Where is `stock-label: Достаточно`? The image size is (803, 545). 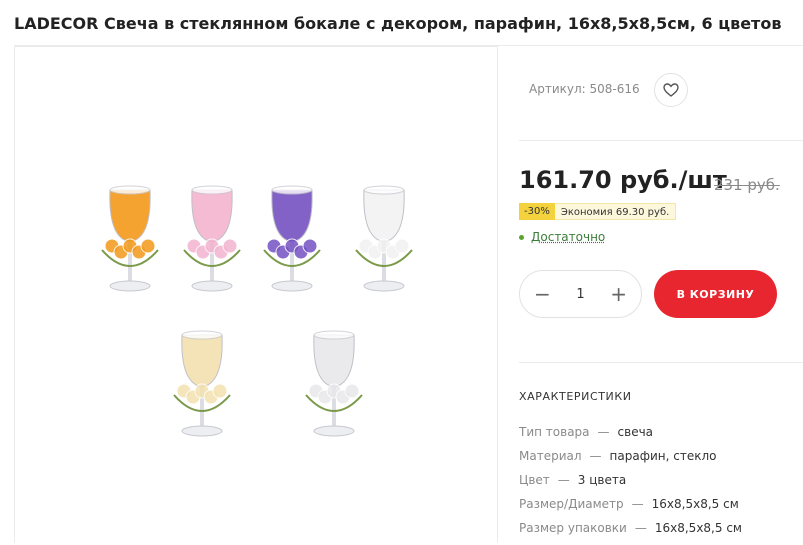 stock-label: Достаточно is located at coordinates (568, 237).